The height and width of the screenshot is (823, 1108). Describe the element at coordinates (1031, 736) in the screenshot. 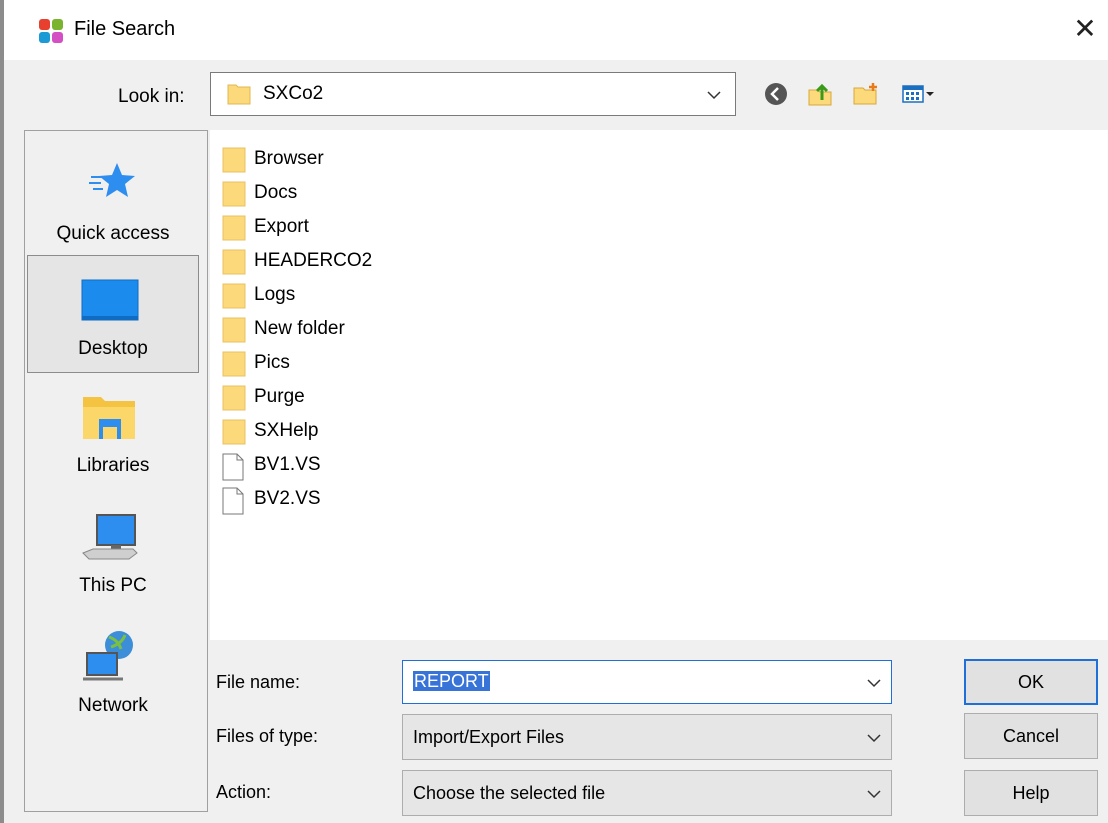

I see `cancel-button: Cancel` at that location.